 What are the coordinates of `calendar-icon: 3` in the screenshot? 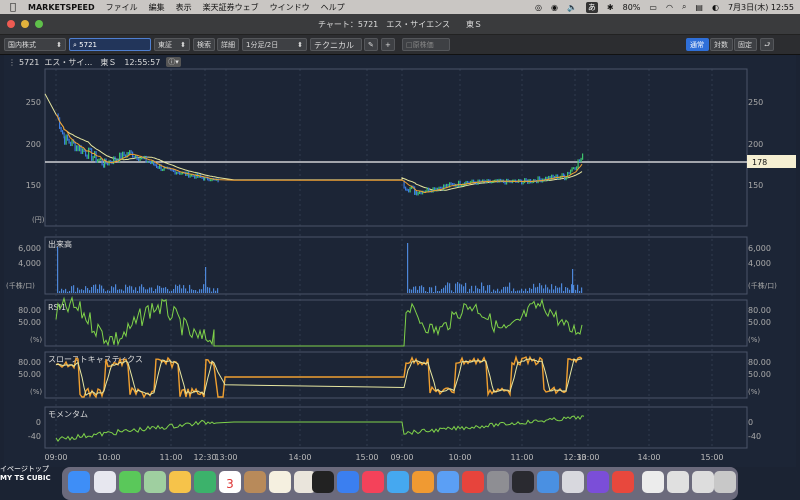 It's located at (230, 482).